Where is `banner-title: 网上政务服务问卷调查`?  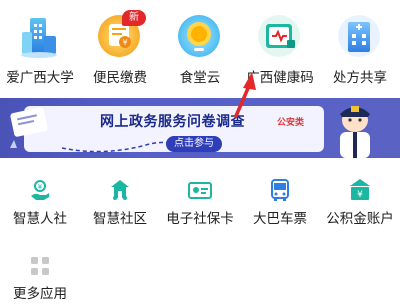 banner-title: 网上政务服务问卷调查 is located at coordinates (172, 122).